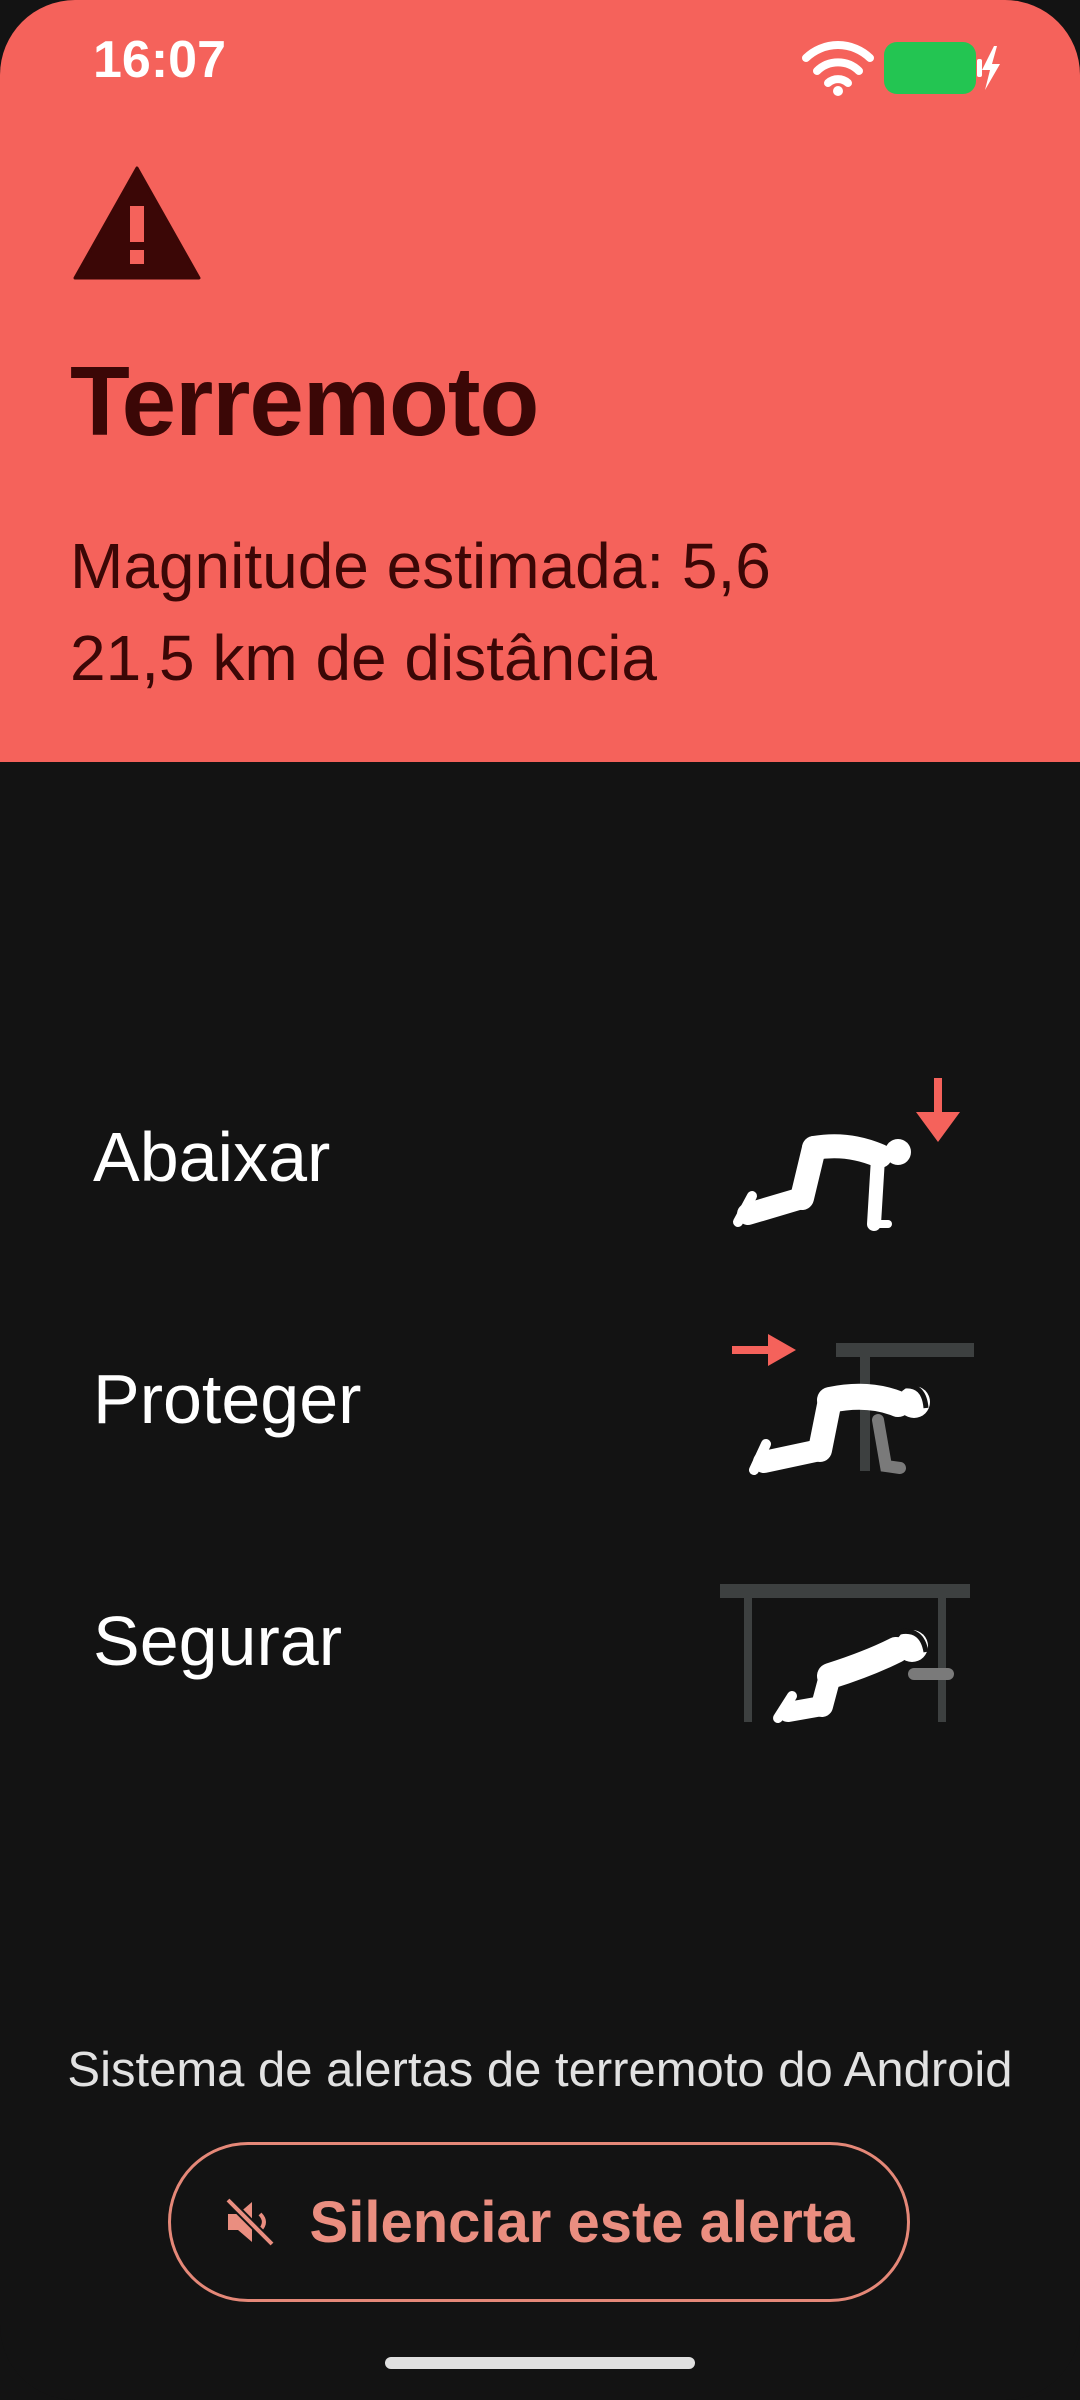  I want to click on status-time: 16:07, so click(159, 60).